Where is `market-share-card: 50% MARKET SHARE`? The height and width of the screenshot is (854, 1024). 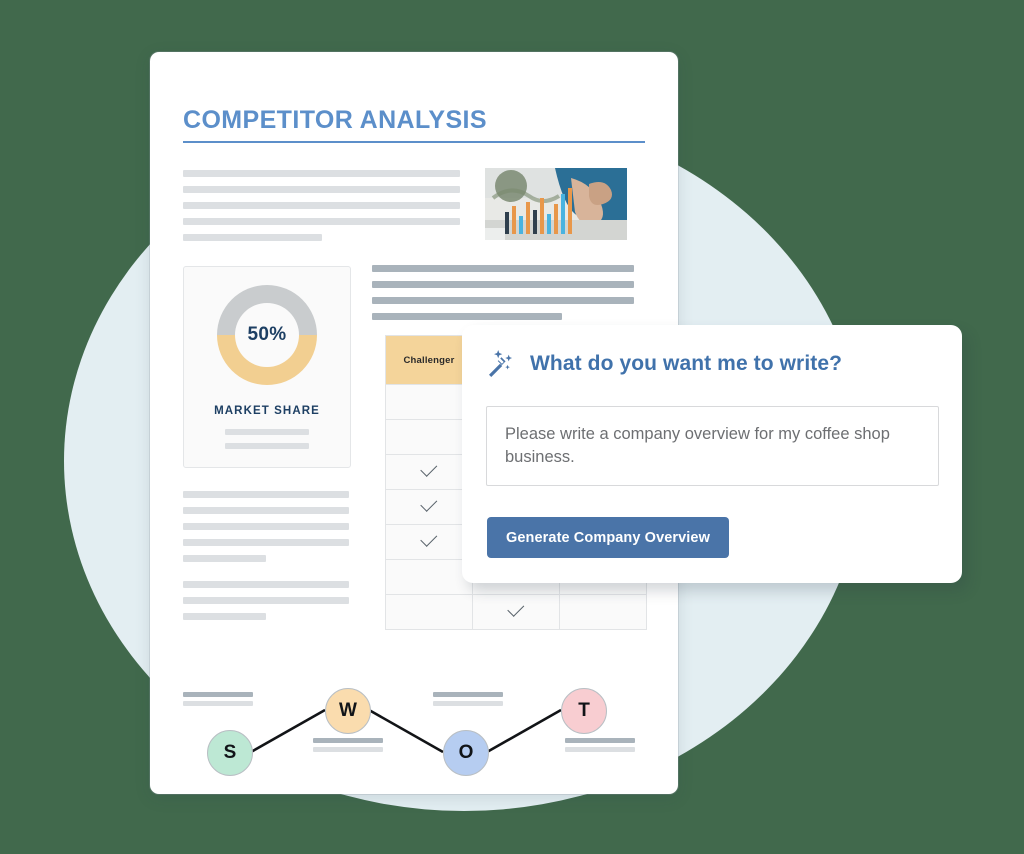 market-share-card: 50% MARKET SHARE is located at coordinates (267, 367).